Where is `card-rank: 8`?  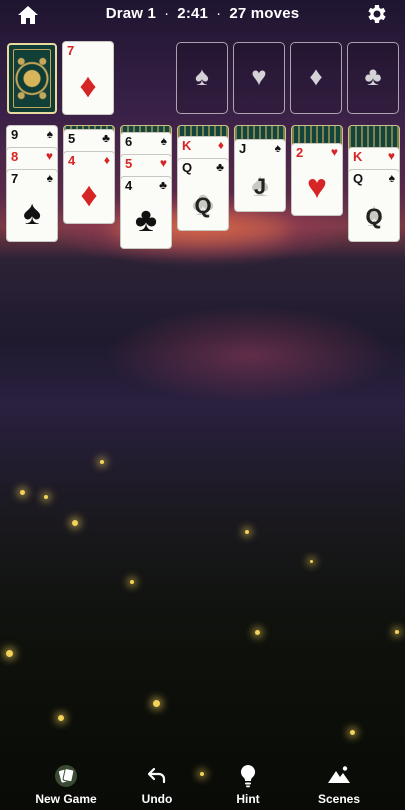
card-rank: 8 is located at coordinates (15, 156).